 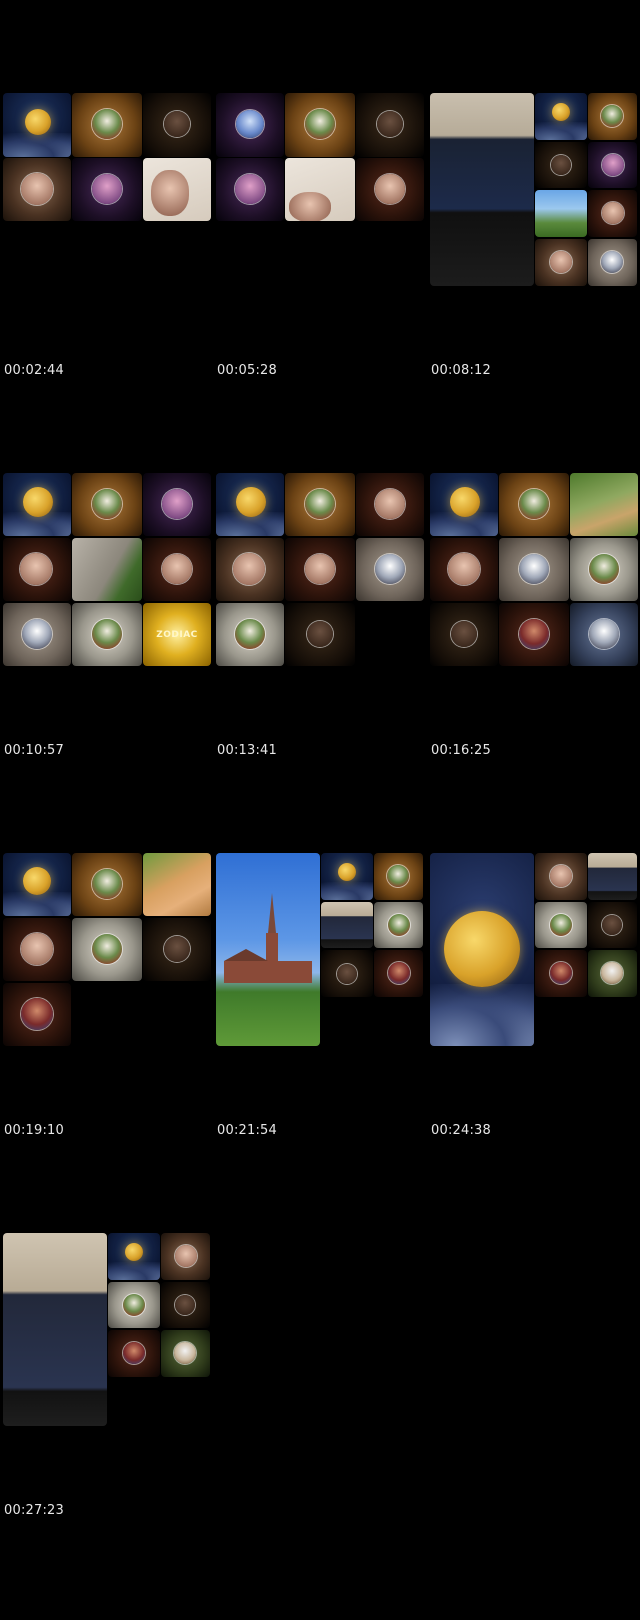 I want to click on video-thumbnail: 00:21:54, so click(x=319, y=1046).